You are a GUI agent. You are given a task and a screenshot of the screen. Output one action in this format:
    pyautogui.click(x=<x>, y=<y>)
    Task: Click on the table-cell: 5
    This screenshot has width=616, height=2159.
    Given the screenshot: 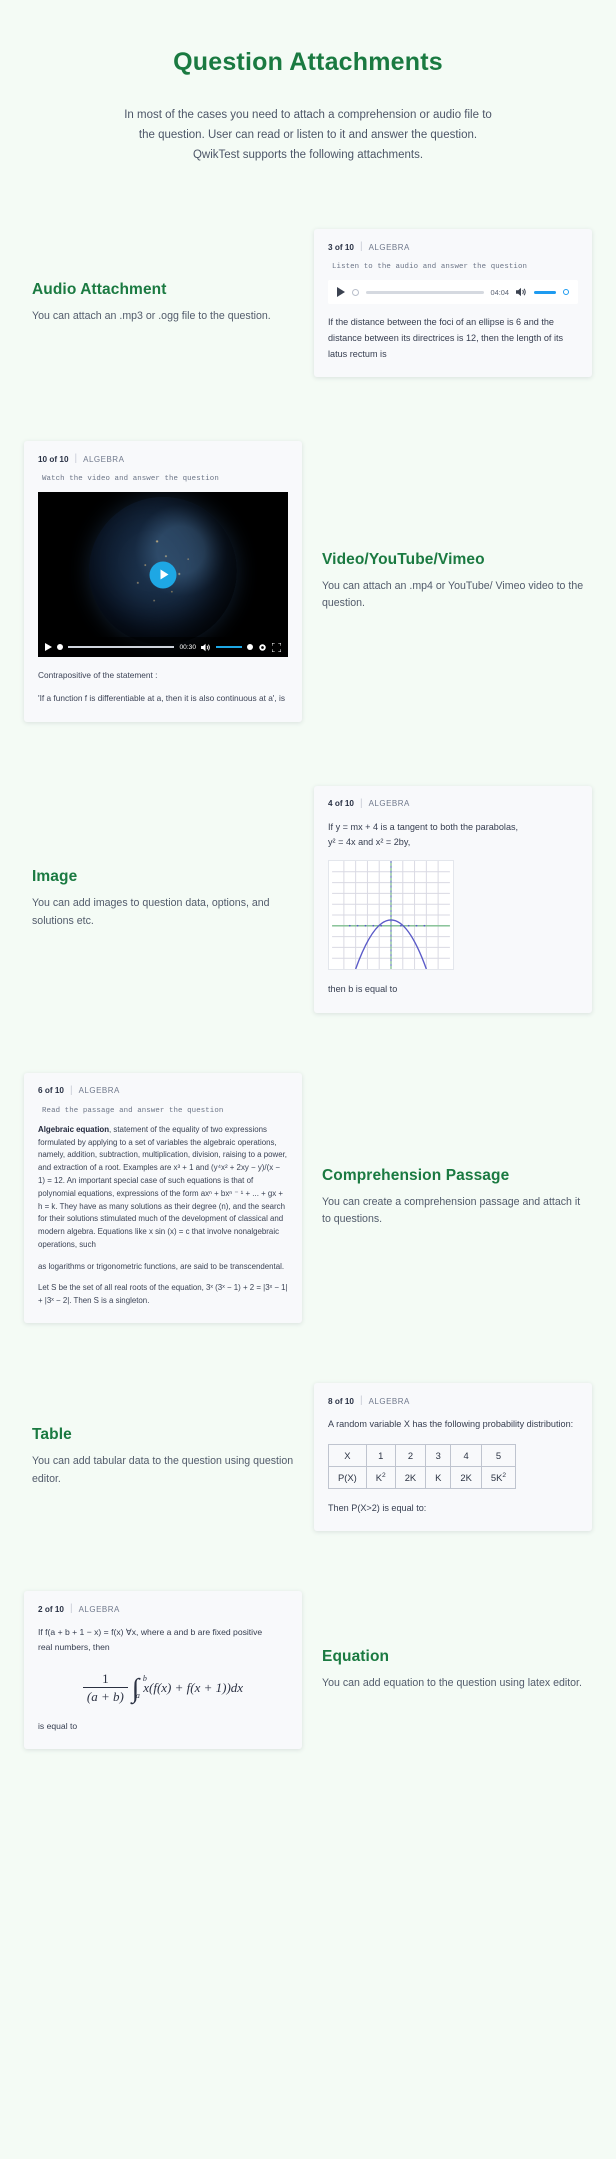 What is the action you would take?
    pyautogui.click(x=498, y=1455)
    